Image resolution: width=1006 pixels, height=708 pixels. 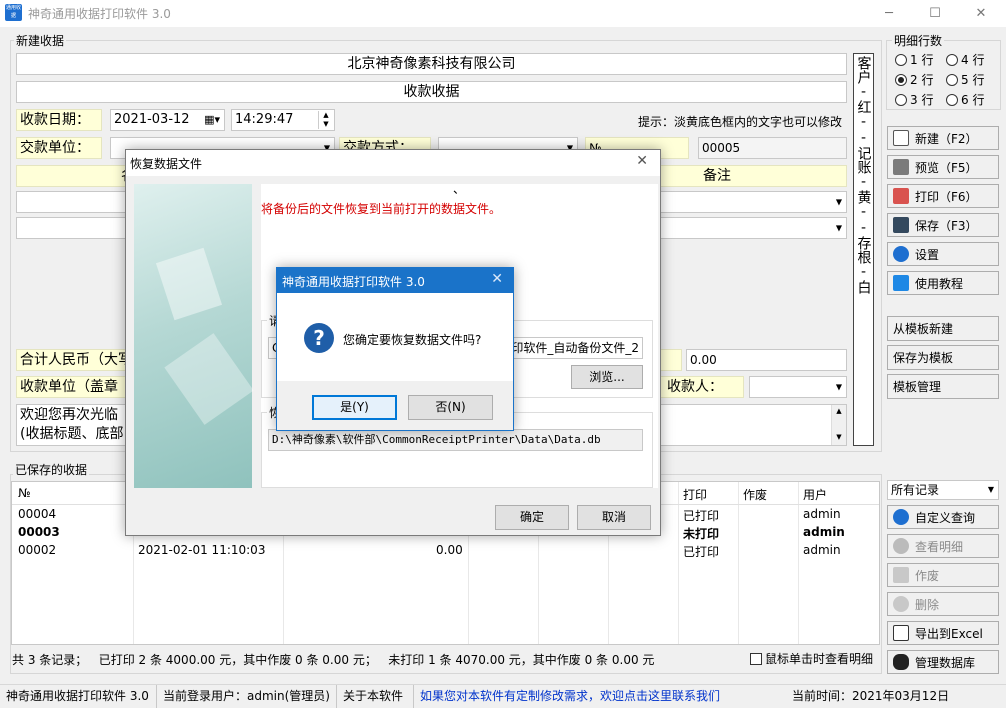 I want to click on status-app-name: 神奇通用收据打印软件 3.0, so click(x=78, y=696).